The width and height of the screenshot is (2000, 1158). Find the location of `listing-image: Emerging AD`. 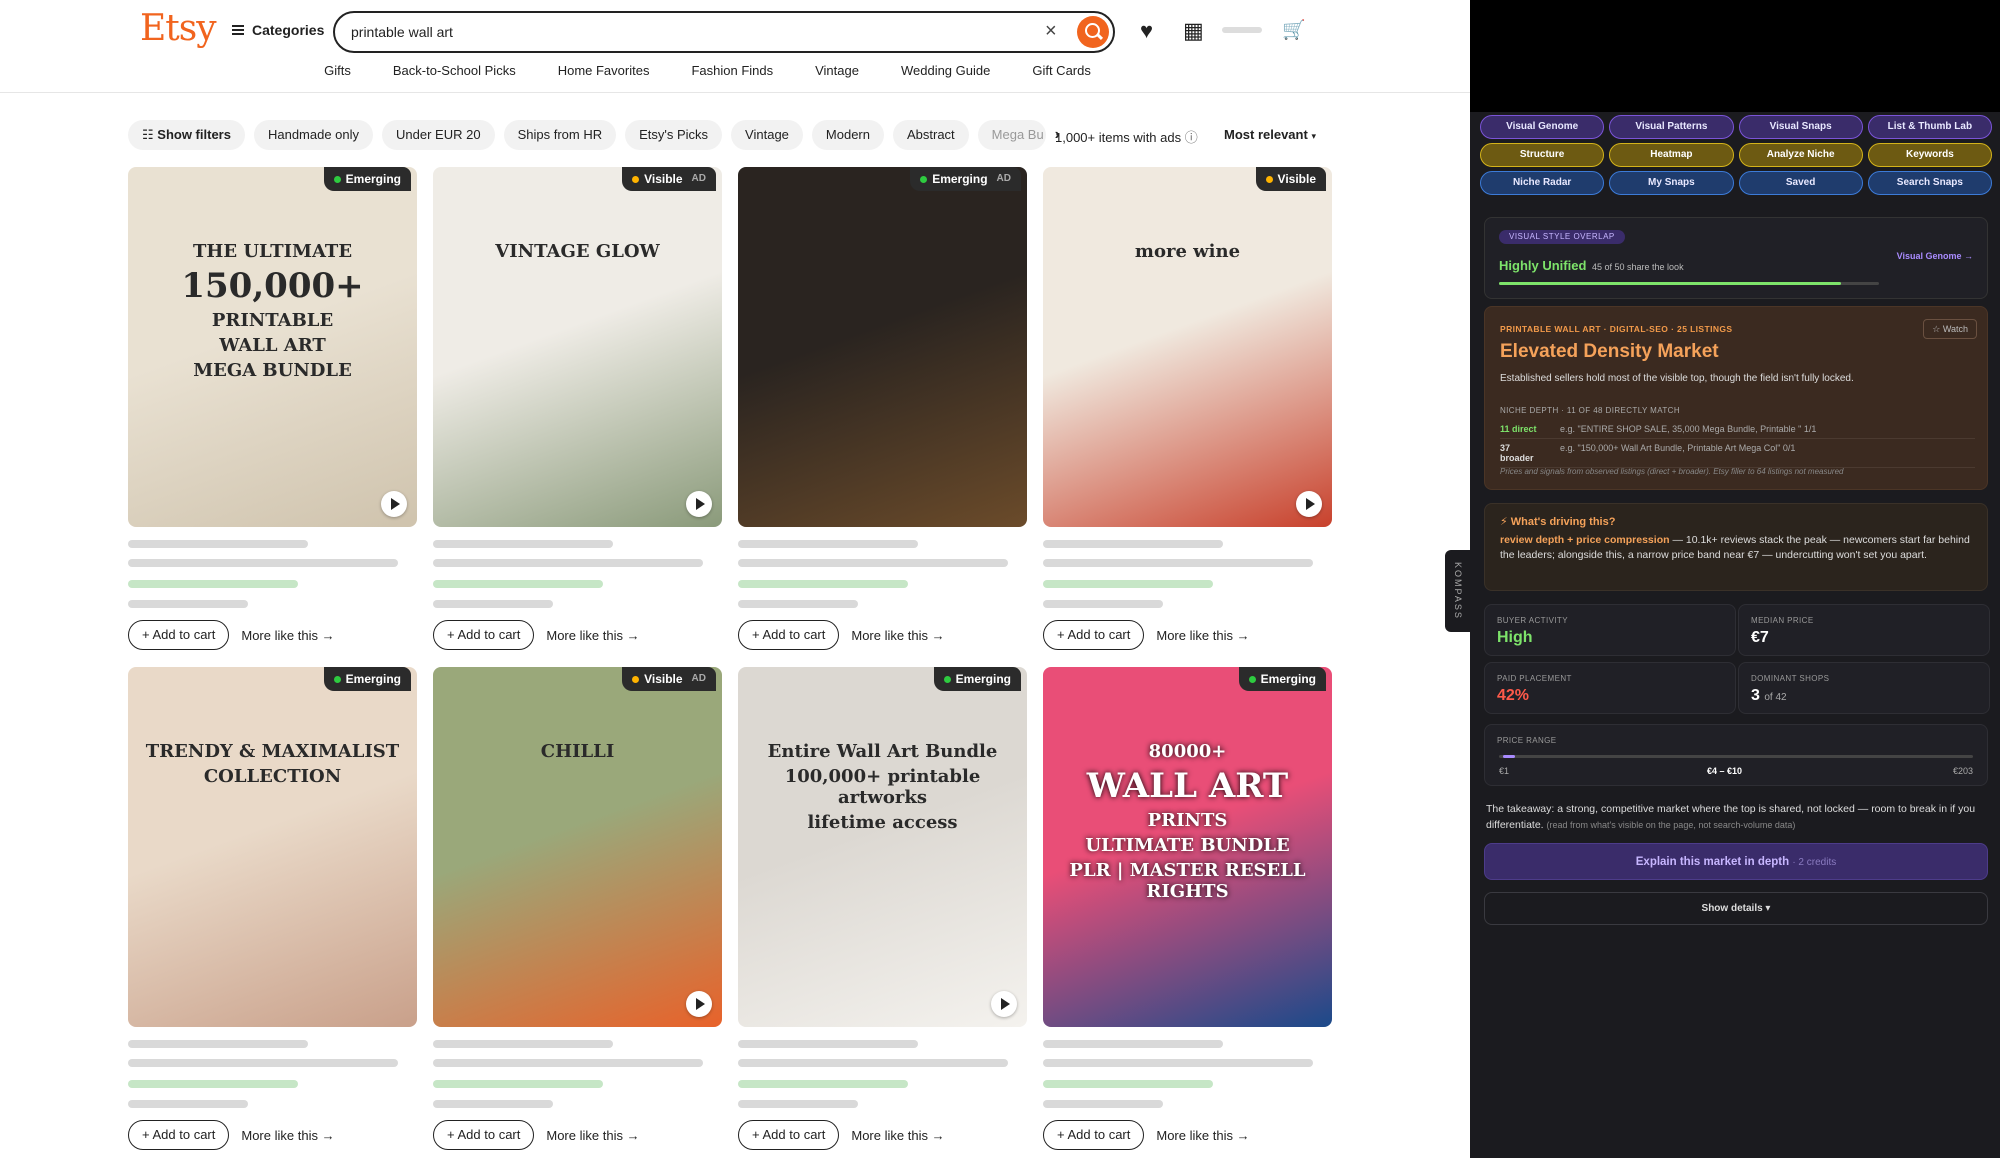

listing-image: Emerging AD is located at coordinates (882, 347).